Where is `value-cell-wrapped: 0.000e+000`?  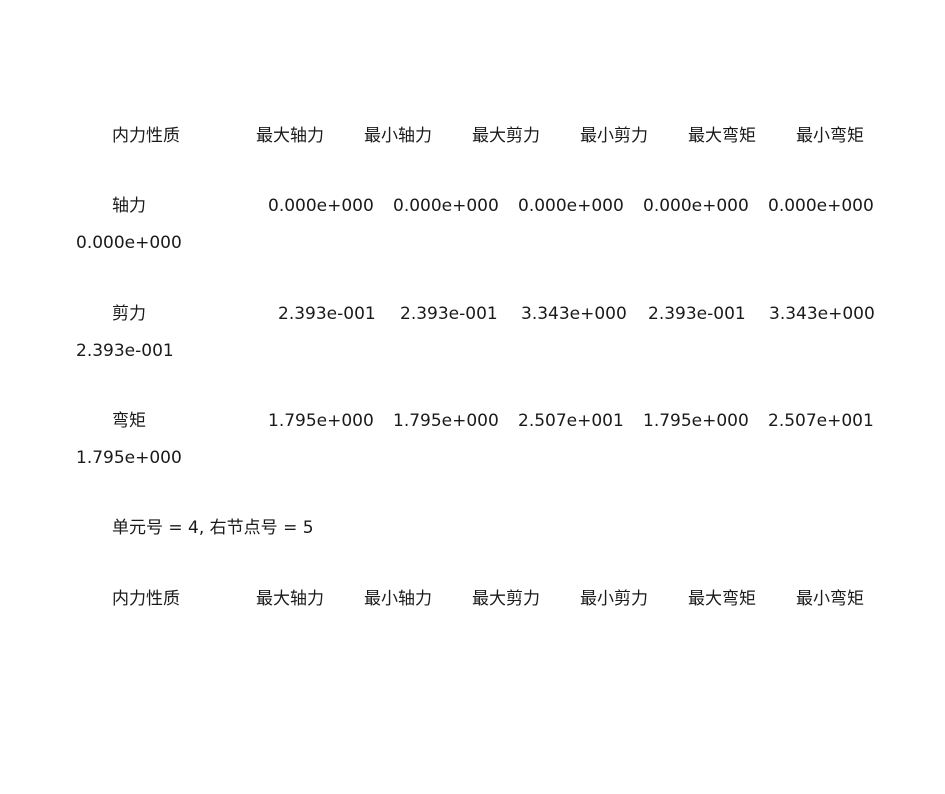
value-cell-wrapped: 0.000e+000 is located at coordinates (129, 243).